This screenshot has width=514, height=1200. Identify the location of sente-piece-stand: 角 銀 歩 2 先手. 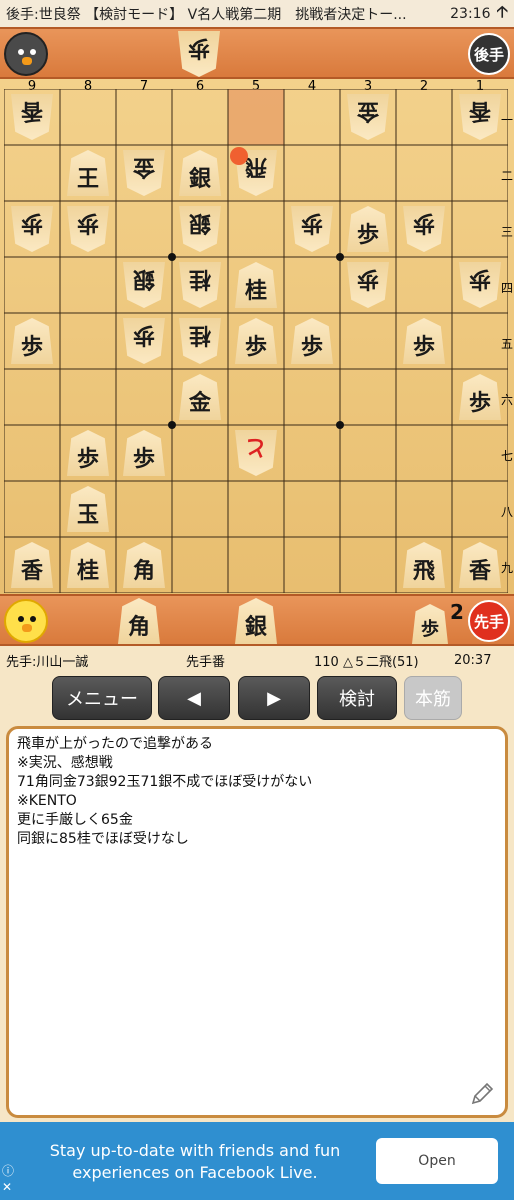
(257, 620).